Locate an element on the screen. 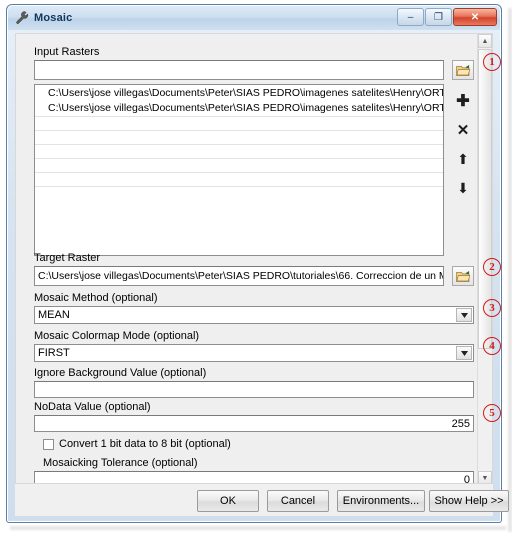 The image size is (512, 538). ignore-background-value-input is located at coordinates (254, 389).